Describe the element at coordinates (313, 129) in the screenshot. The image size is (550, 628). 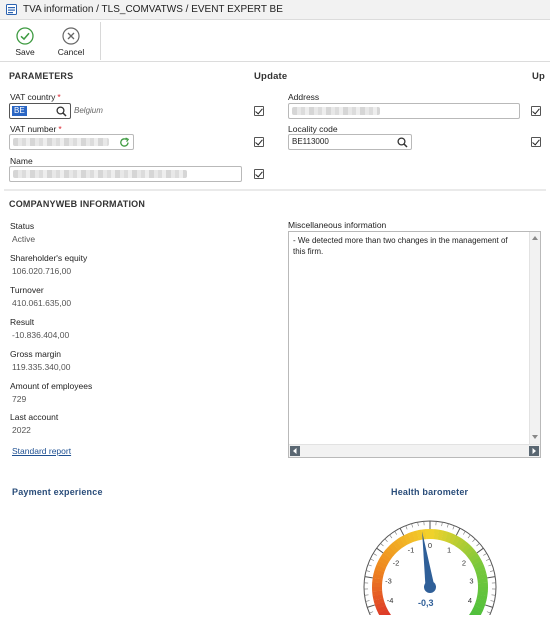
I see `locality-code-label: Locality code` at that location.